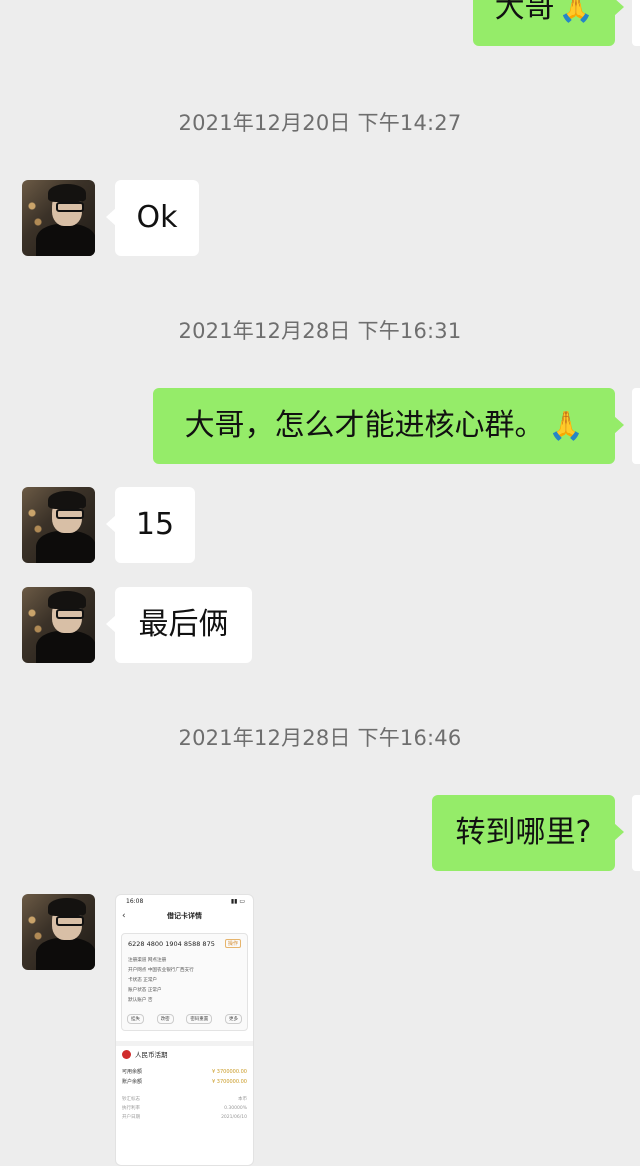  Describe the element at coordinates (523, 832) in the screenshot. I see `message-text: 转到哪里?` at that location.